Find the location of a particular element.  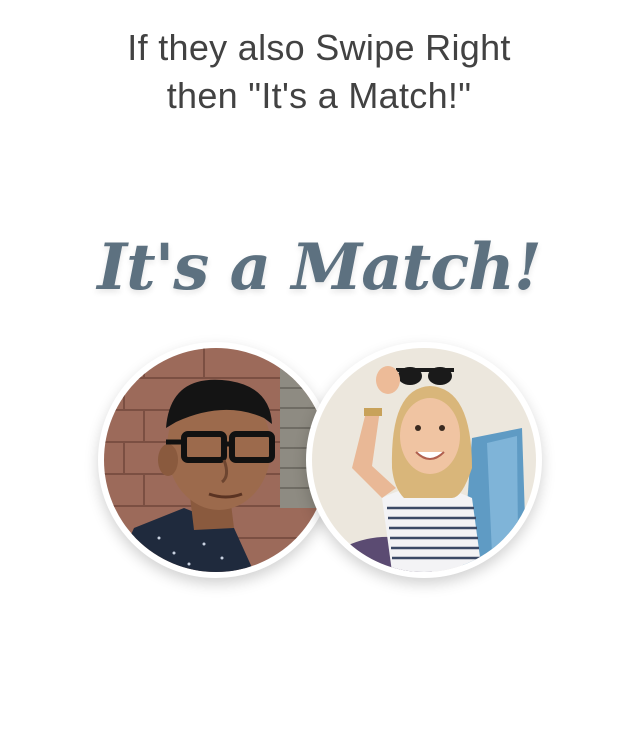

woman-with-sunglasses-icon is located at coordinates (424, 460).